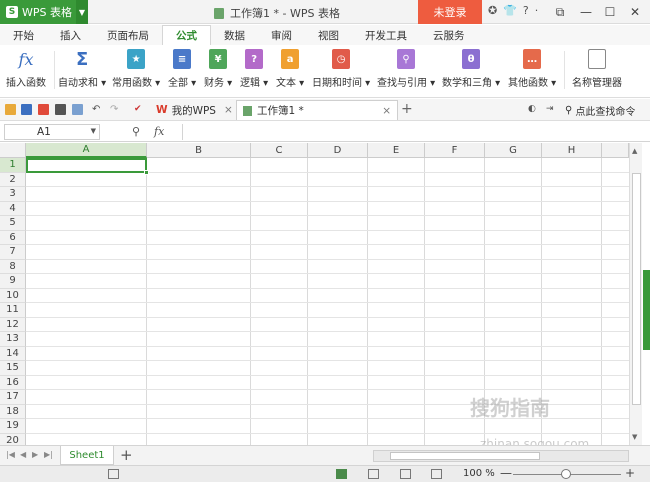  What do you see at coordinates (630, 473) in the screenshot?
I see `zoom-in-button: +` at bounding box center [630, 473].